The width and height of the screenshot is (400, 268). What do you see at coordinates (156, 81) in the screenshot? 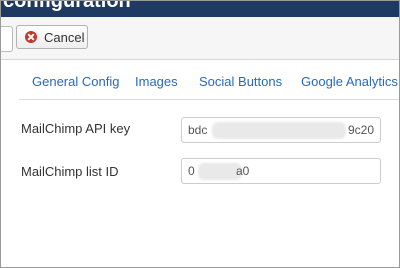
I see `tab-images: Images` at bounding box center [156, 81].